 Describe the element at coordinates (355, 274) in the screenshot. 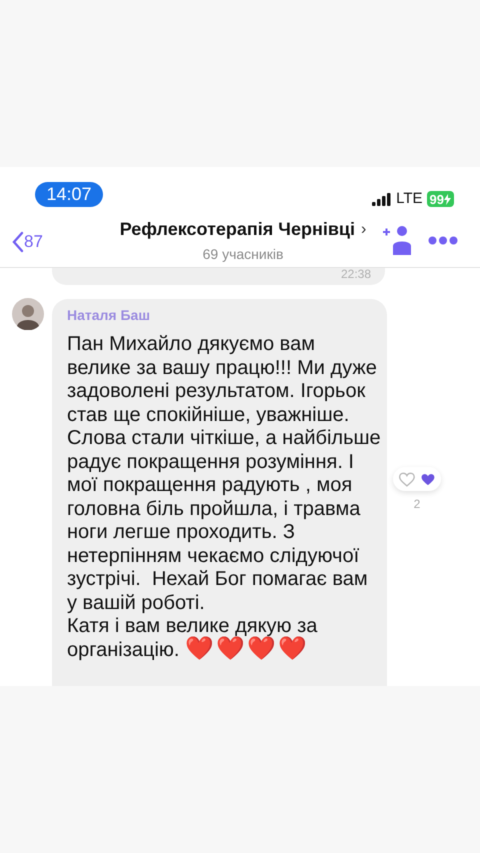

I see `message-time: 22:38` at that location.